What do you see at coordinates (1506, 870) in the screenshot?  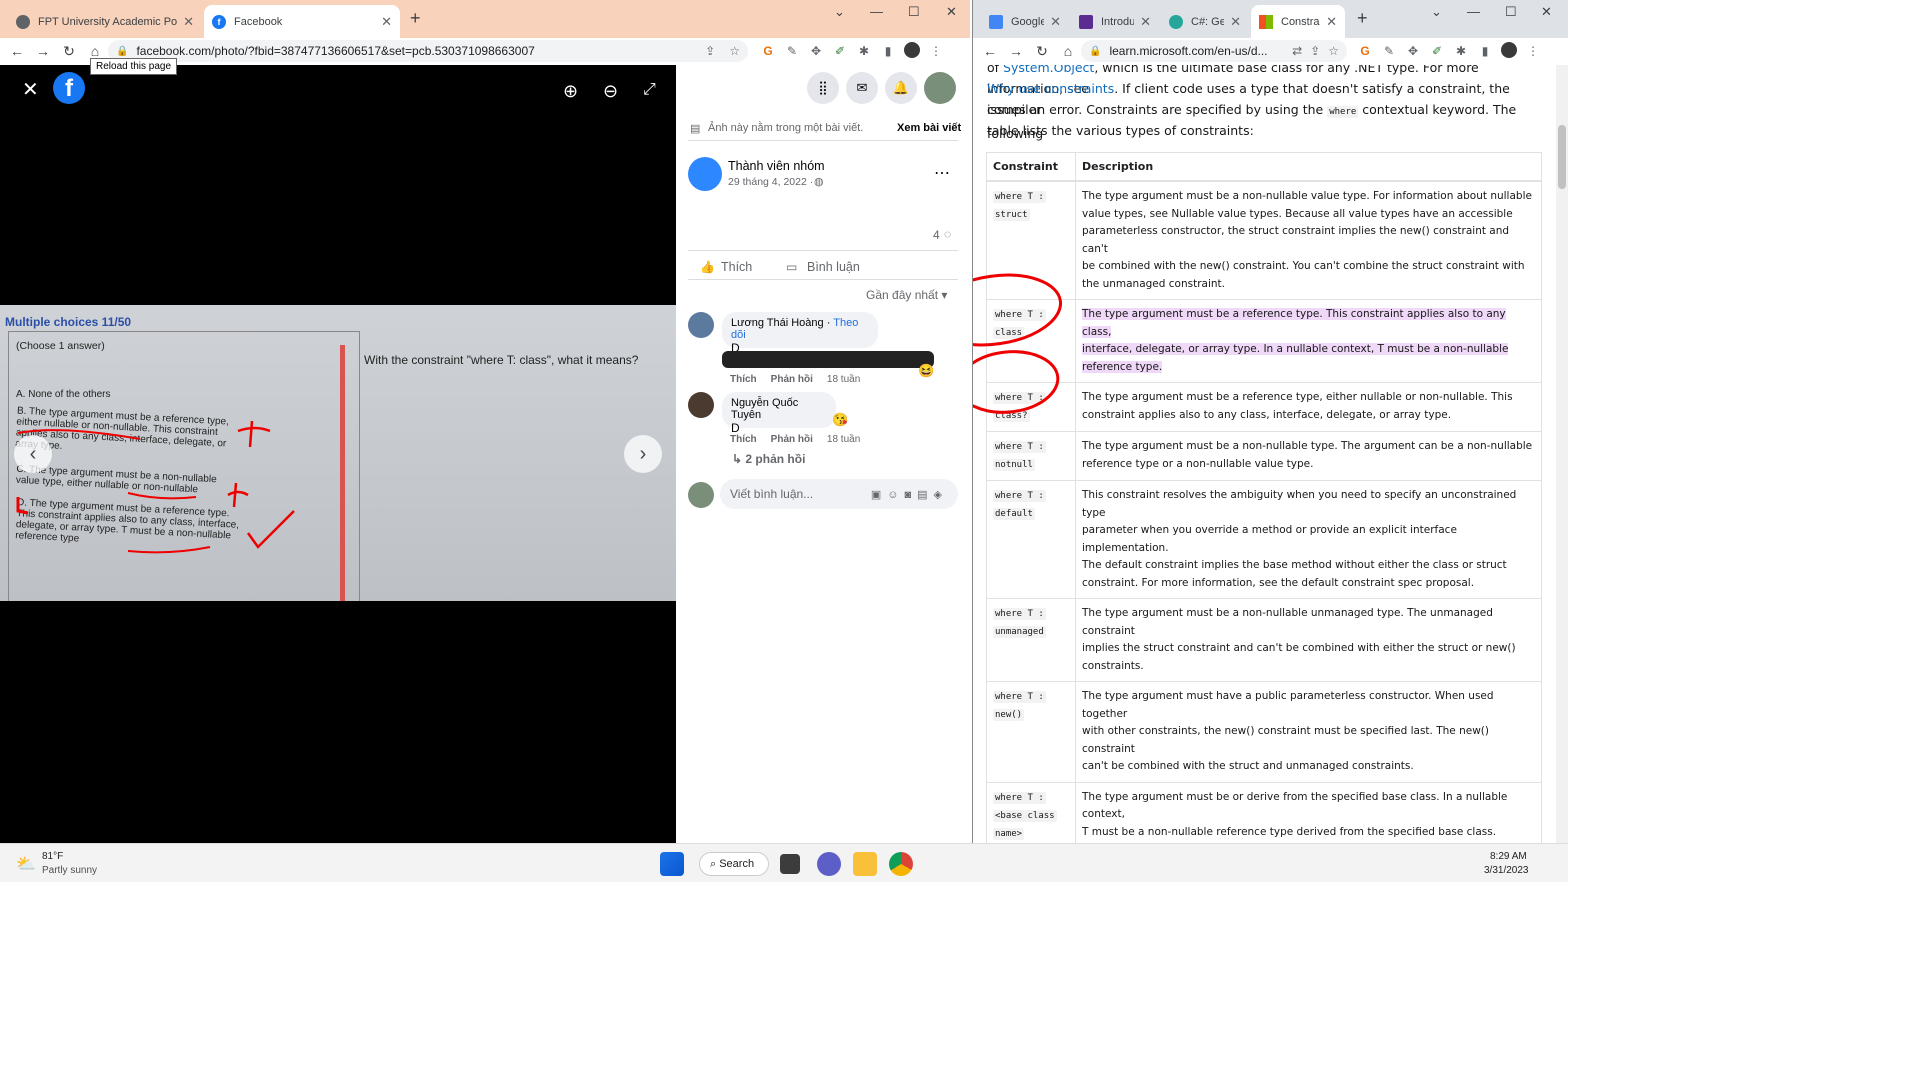 I see `clock-date: 3/31/2023` at bounding box center [1506, 870].